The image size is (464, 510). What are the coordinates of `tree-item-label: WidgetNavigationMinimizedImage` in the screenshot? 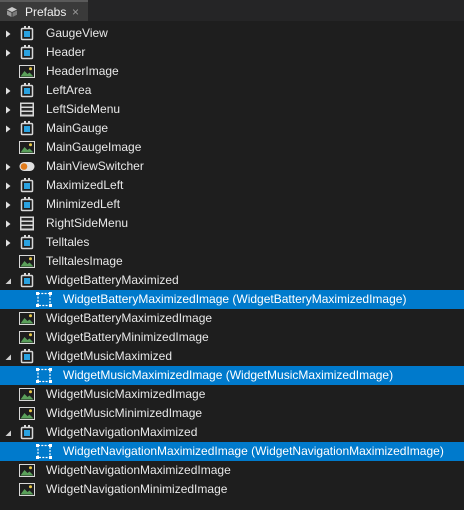 It's located at (137, 489).